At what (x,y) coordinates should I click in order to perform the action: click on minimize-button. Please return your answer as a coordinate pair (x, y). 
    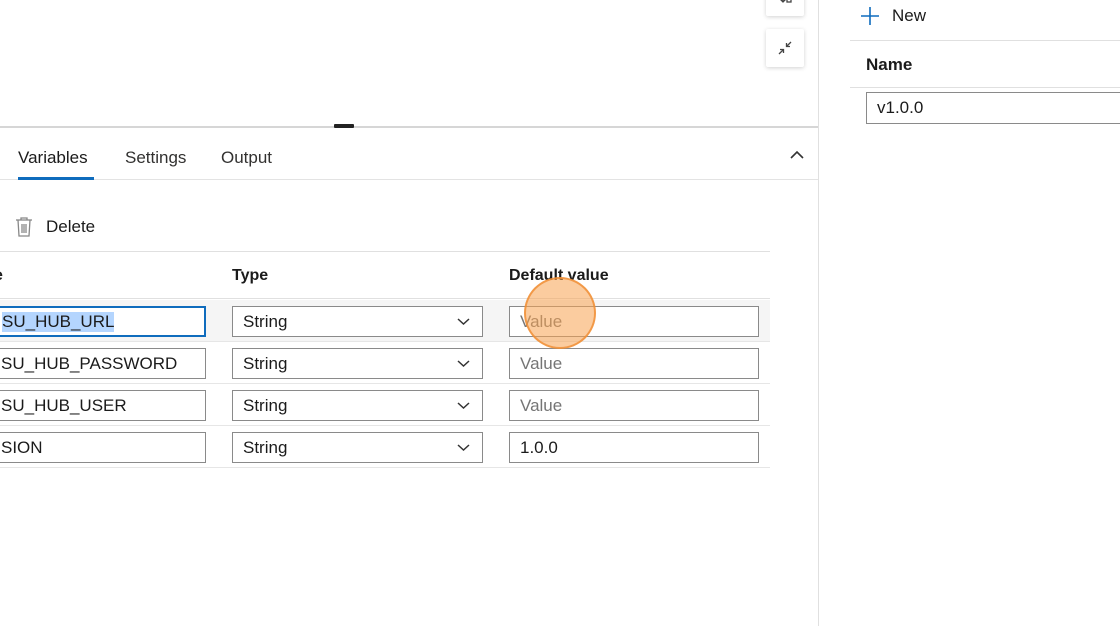
    Looking at the image, I should click on (785, 48).